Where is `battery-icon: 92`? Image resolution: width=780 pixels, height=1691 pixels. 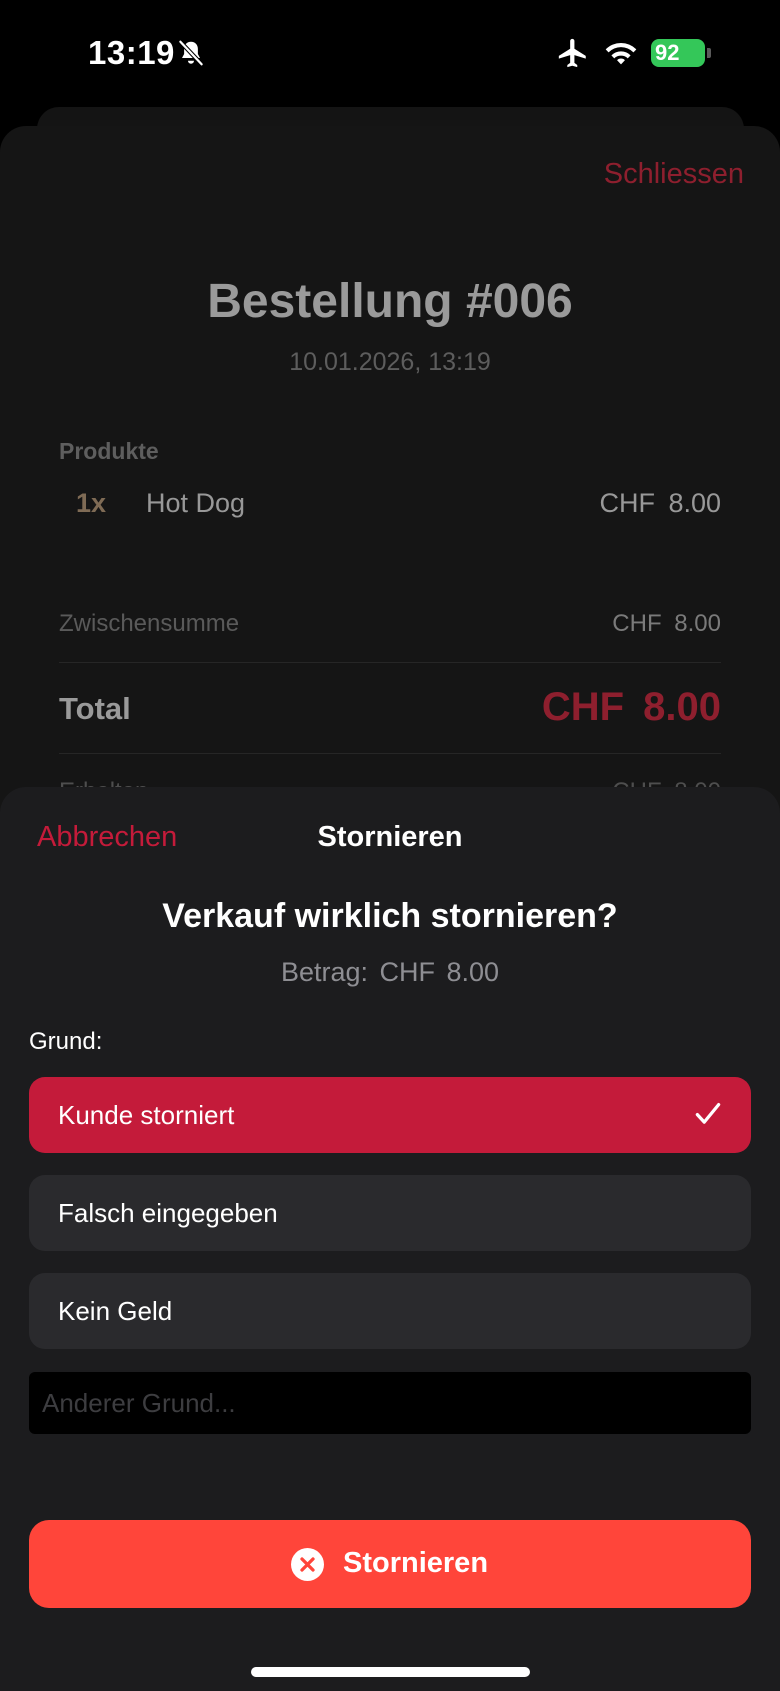 battery-icon: 92 is located at coordinates (681, 53).